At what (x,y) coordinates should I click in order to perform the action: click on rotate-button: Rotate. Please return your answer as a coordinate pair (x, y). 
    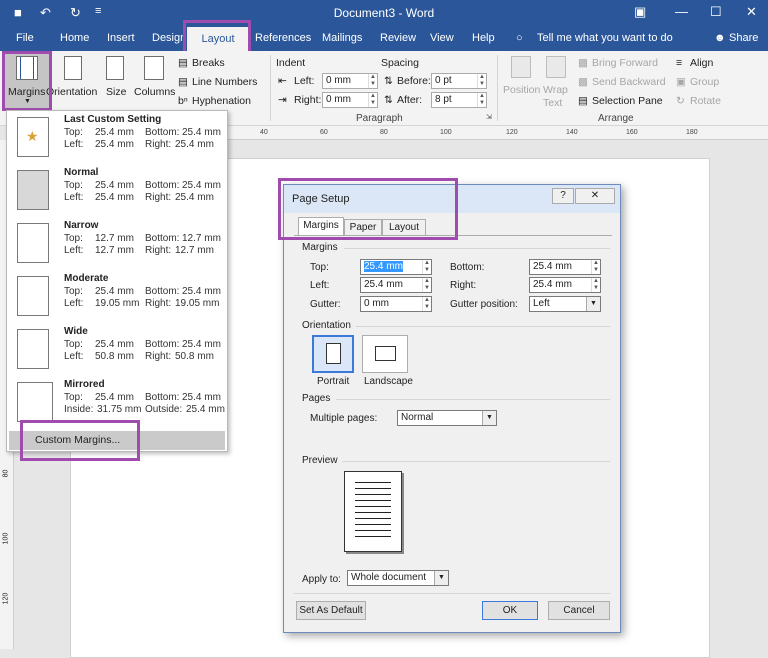
    Looking at the image, I should click on (705, 101).